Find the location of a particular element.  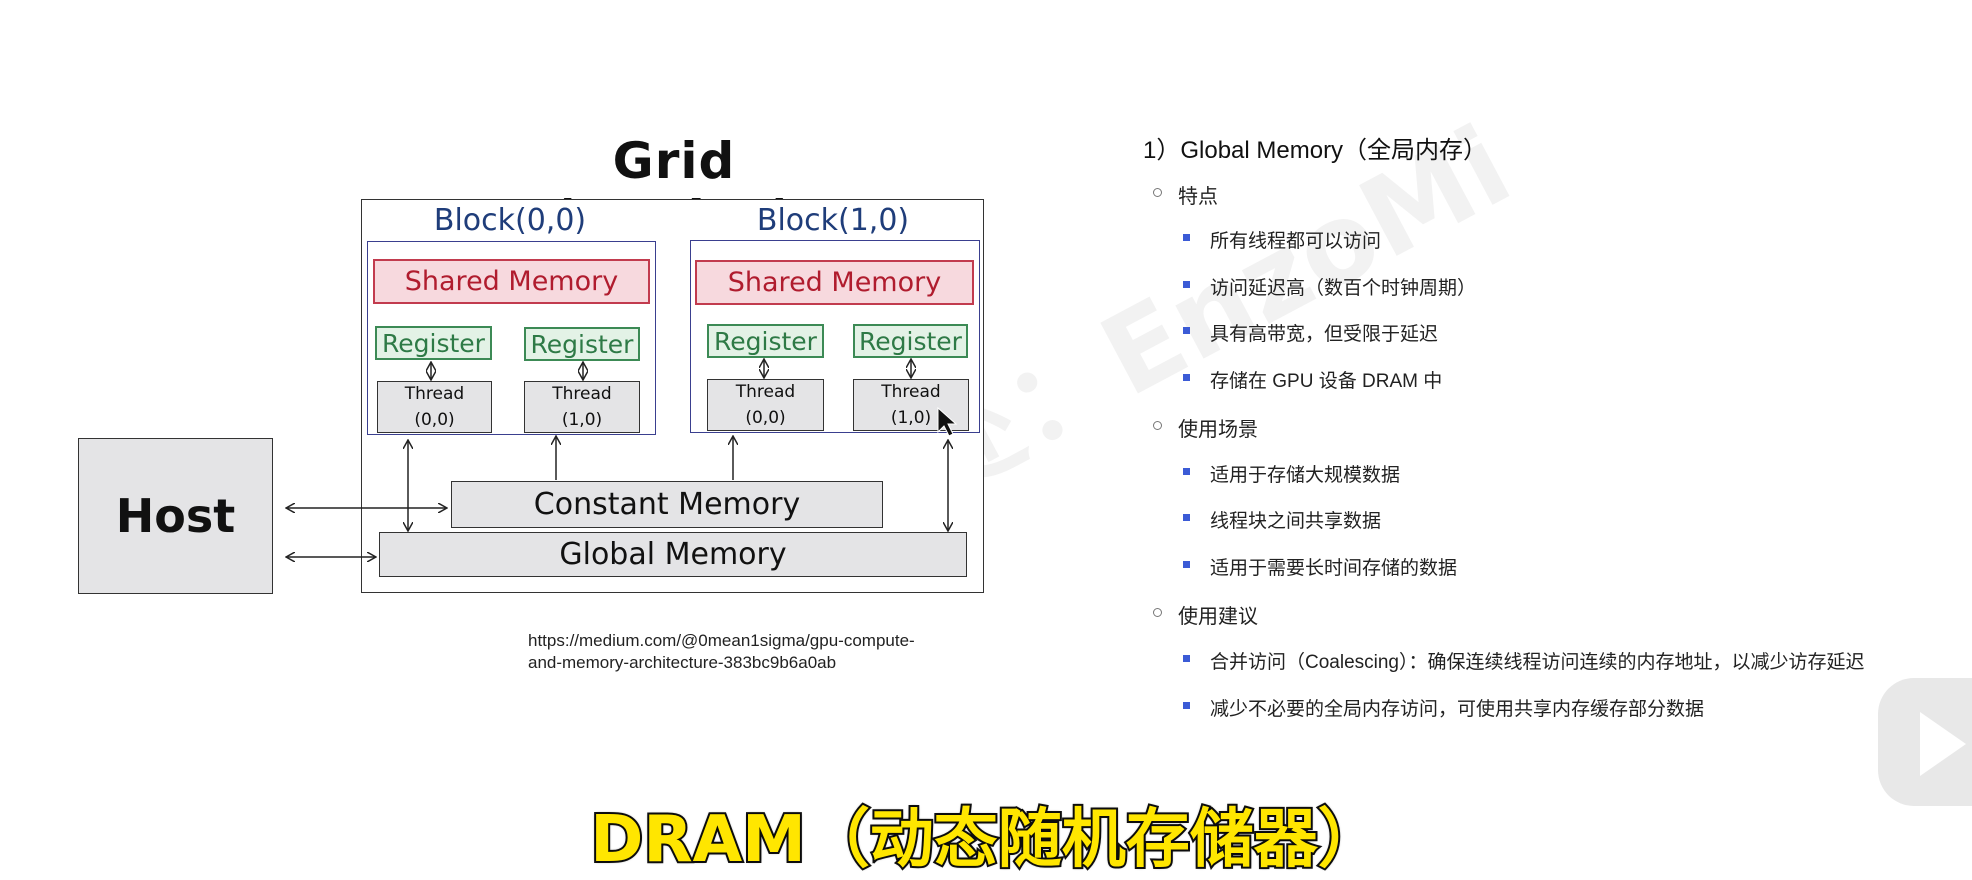

scenario-item: 适用于存储大规模数据 is located at coordinates (1305, 475).